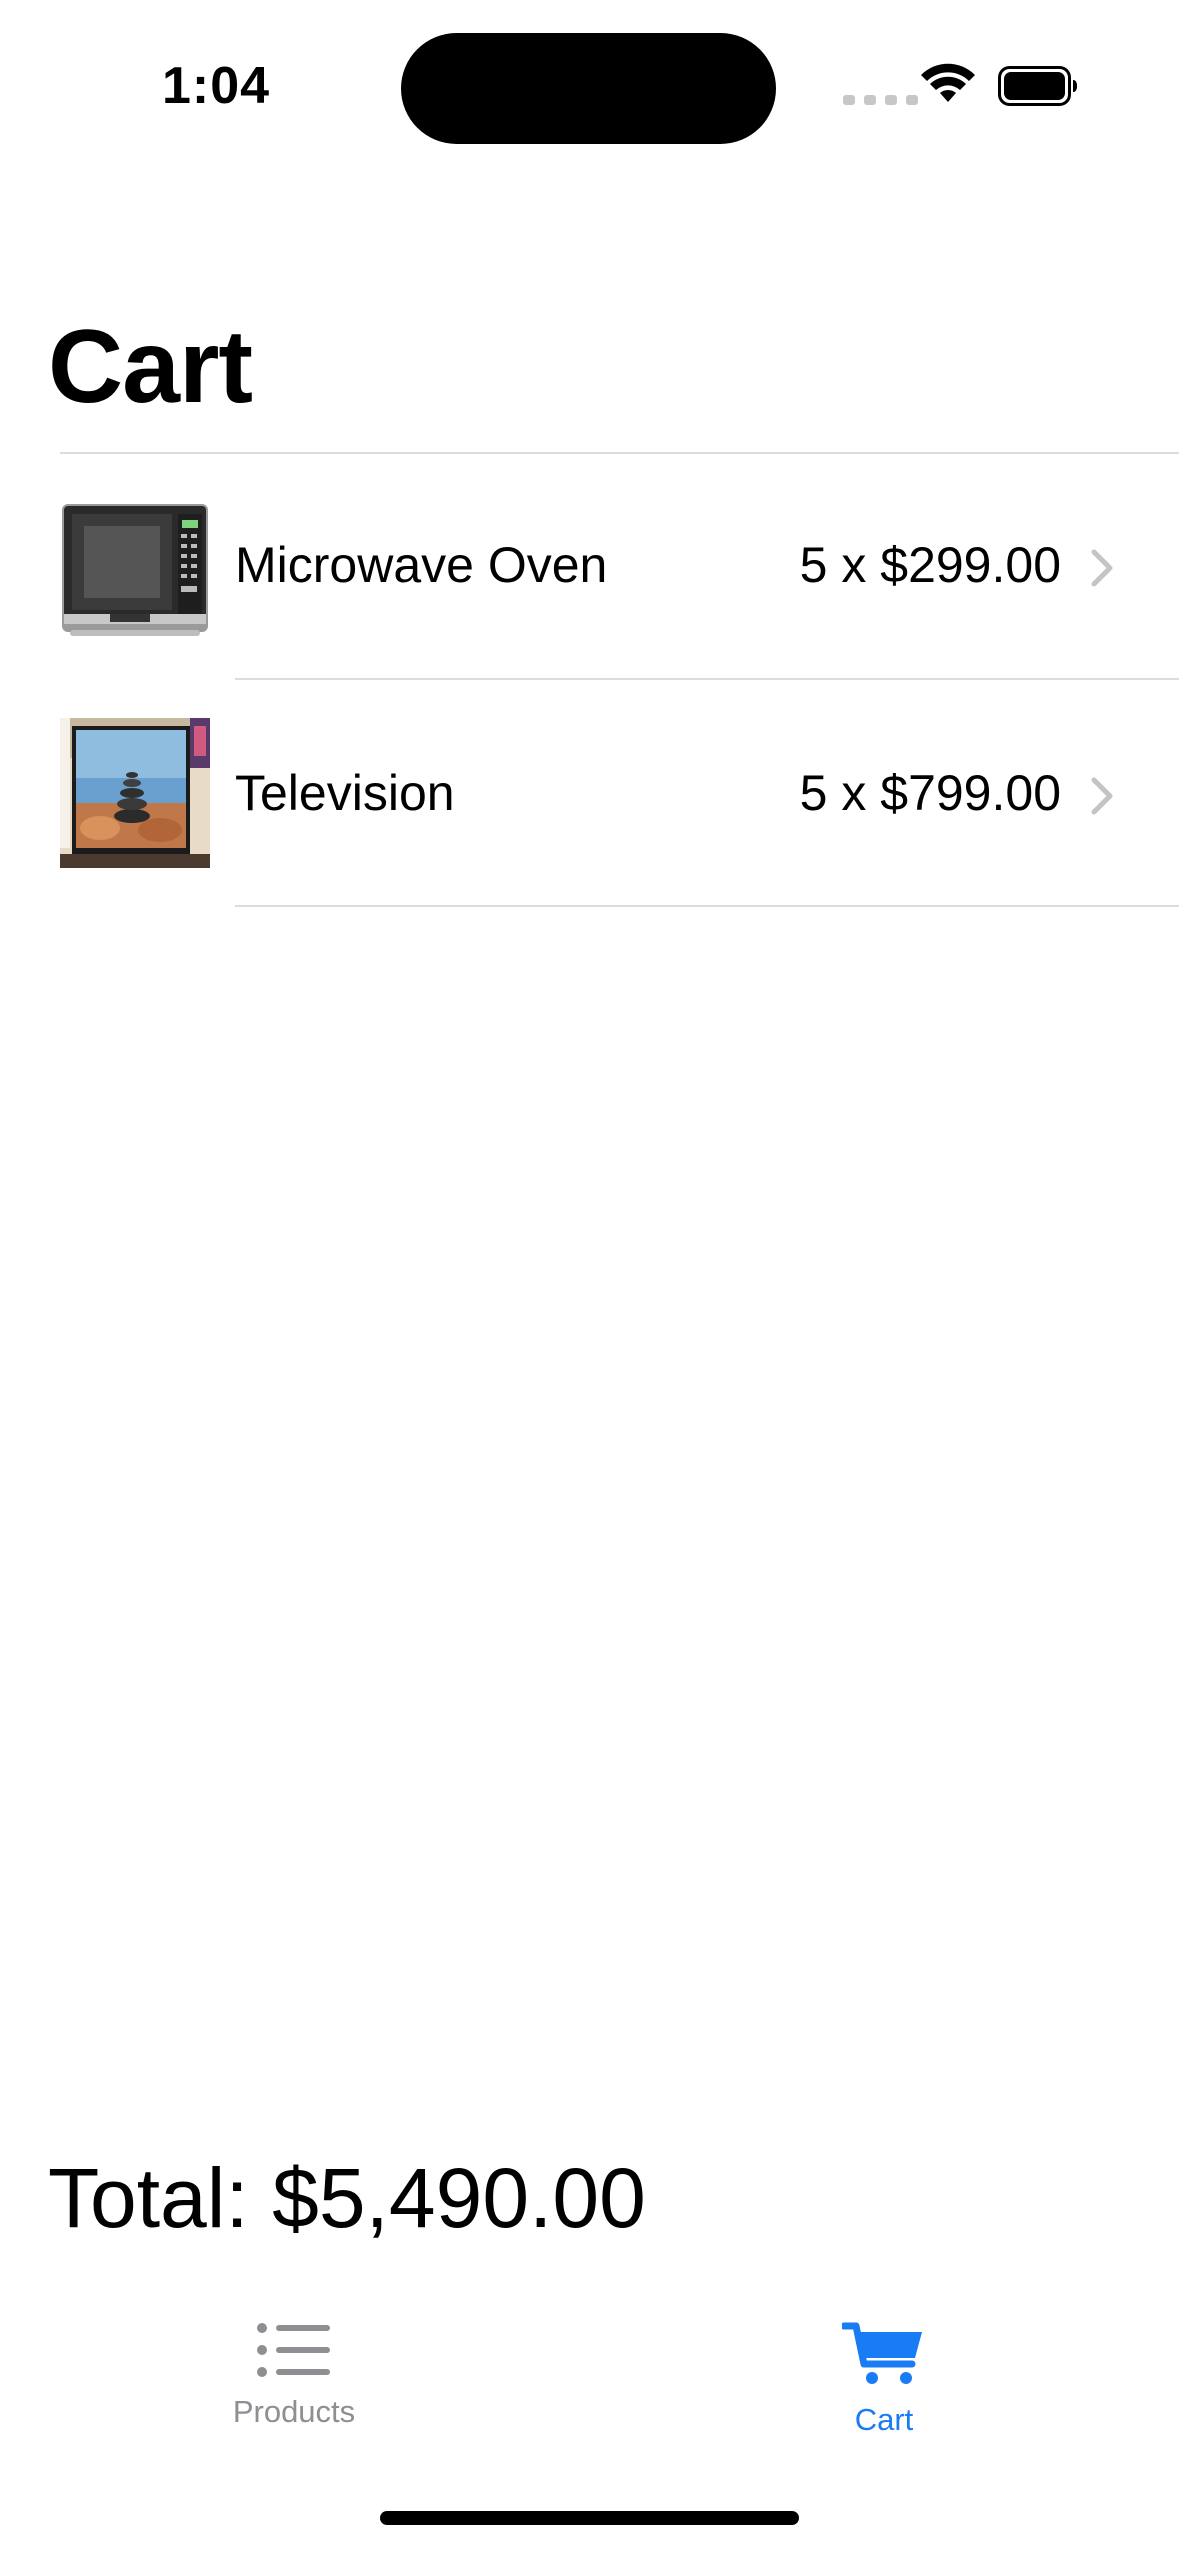 This screenshot has width=1179, height=2556. I want to click on battery-icon, so click(1037, 86).